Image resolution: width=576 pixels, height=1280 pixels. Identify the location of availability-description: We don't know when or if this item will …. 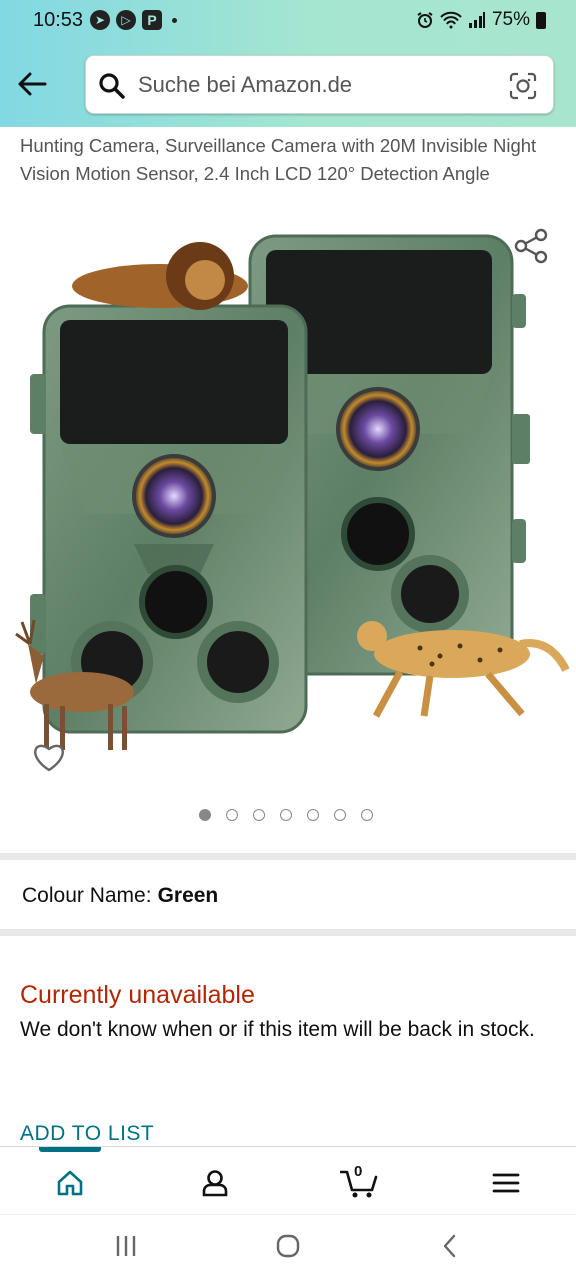
(277, 1029).